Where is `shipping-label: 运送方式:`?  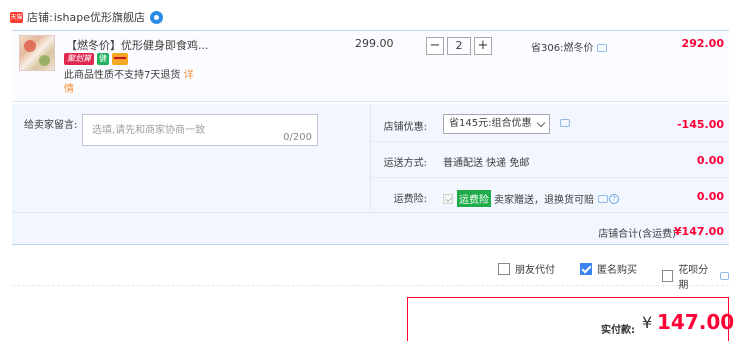 shipping-label: 运送方式: is located at coordinates (405, 163).